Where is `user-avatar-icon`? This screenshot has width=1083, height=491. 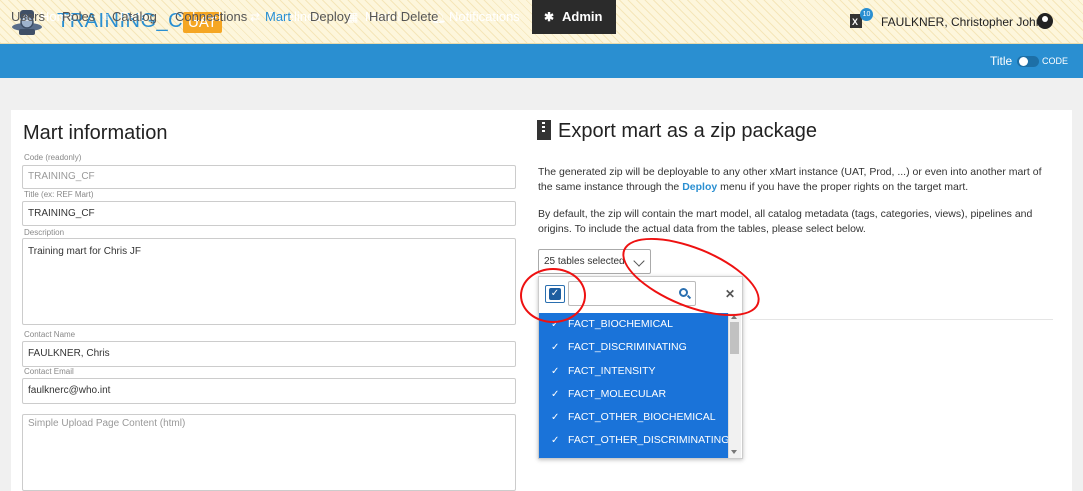
user-avatar-icon is located at coordinates (1045, 21).